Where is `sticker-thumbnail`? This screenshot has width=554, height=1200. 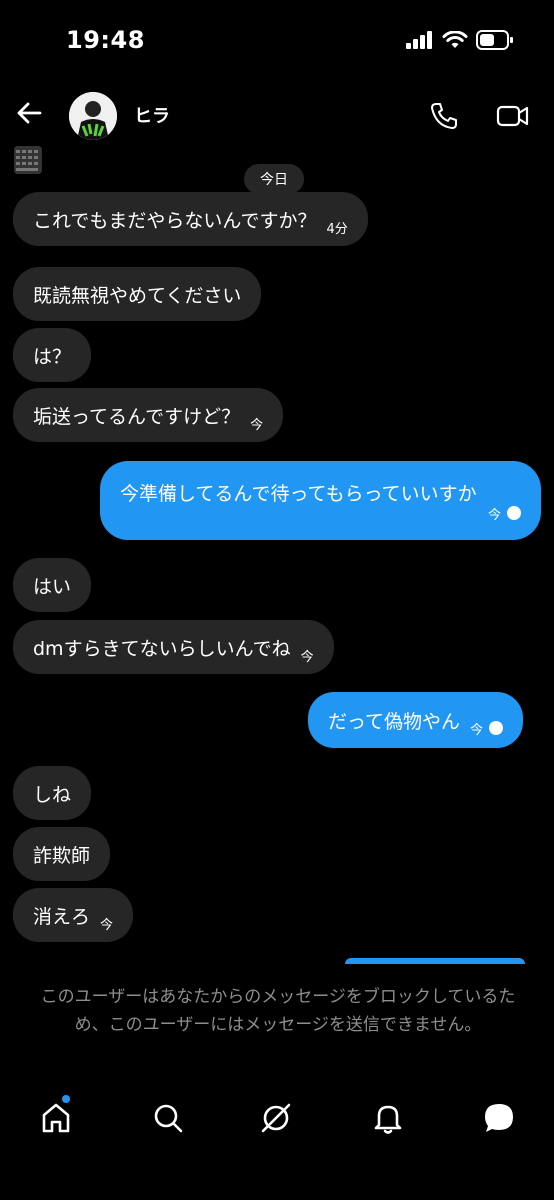 sticker-thumbnail is located at coordinates (28, 160).